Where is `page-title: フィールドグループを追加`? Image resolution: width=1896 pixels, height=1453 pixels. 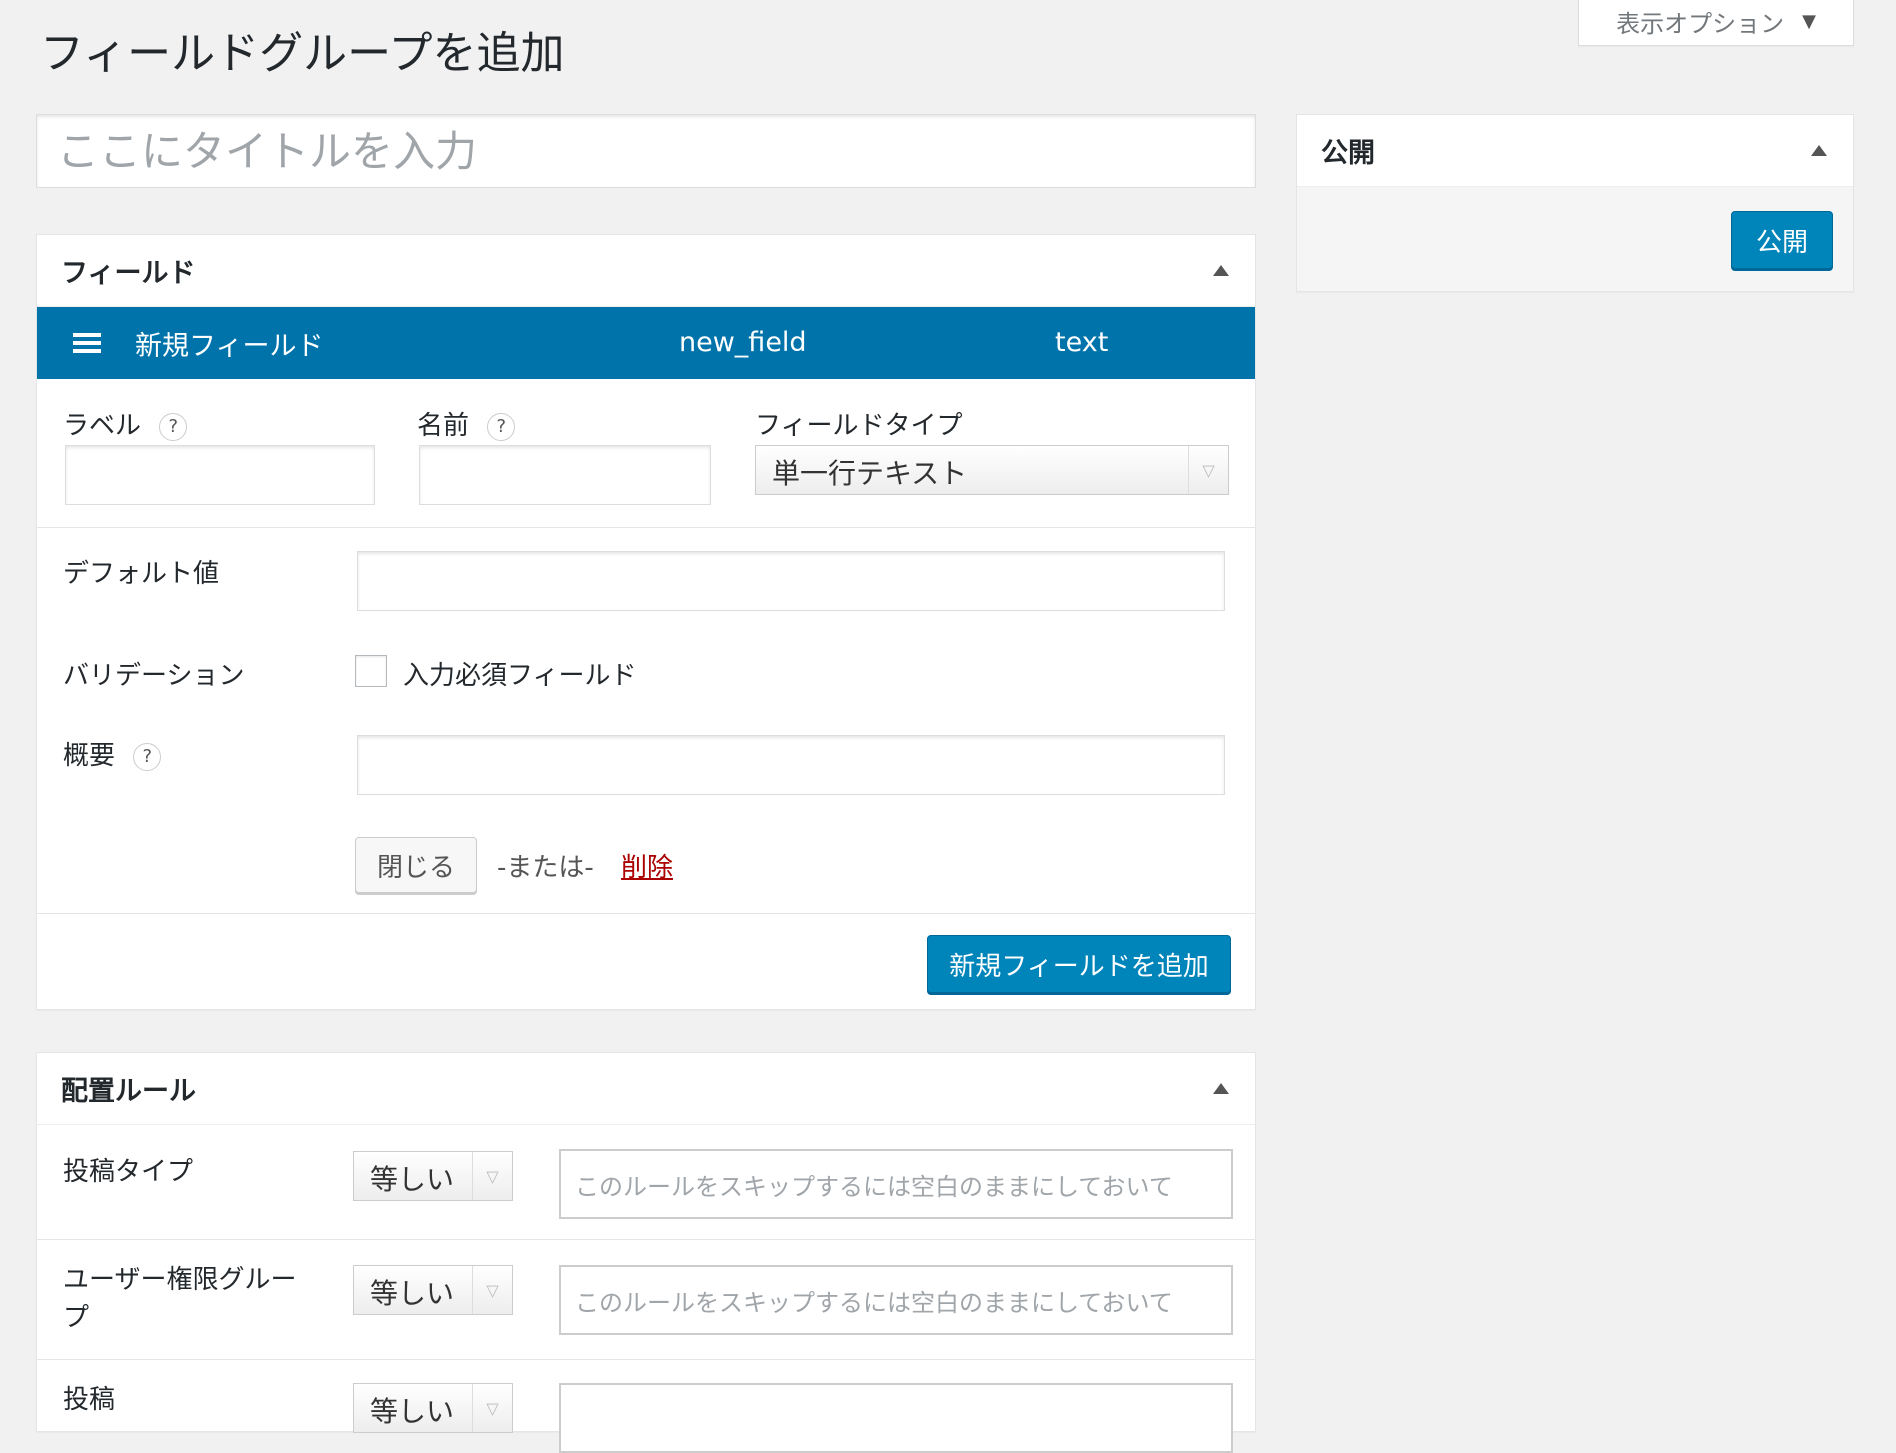
page-title: フィールドグループを追加 is located at coordinates (302, 53).